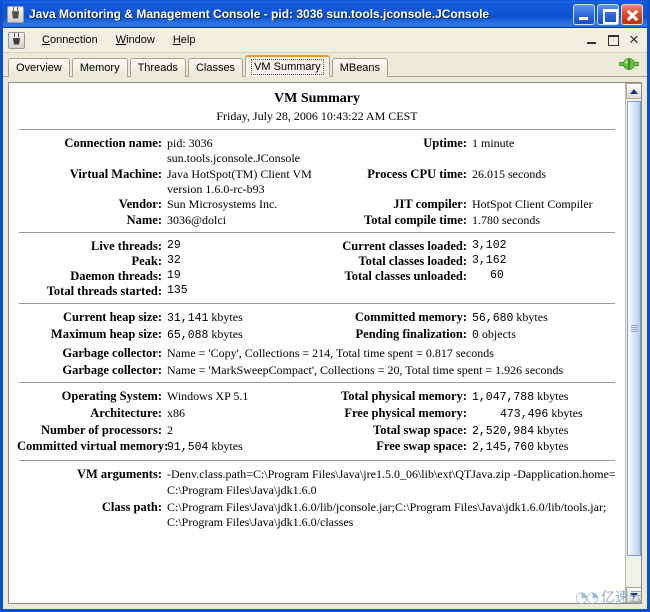  I want to click on field-label: Free physical memory:, so click(405, 413).